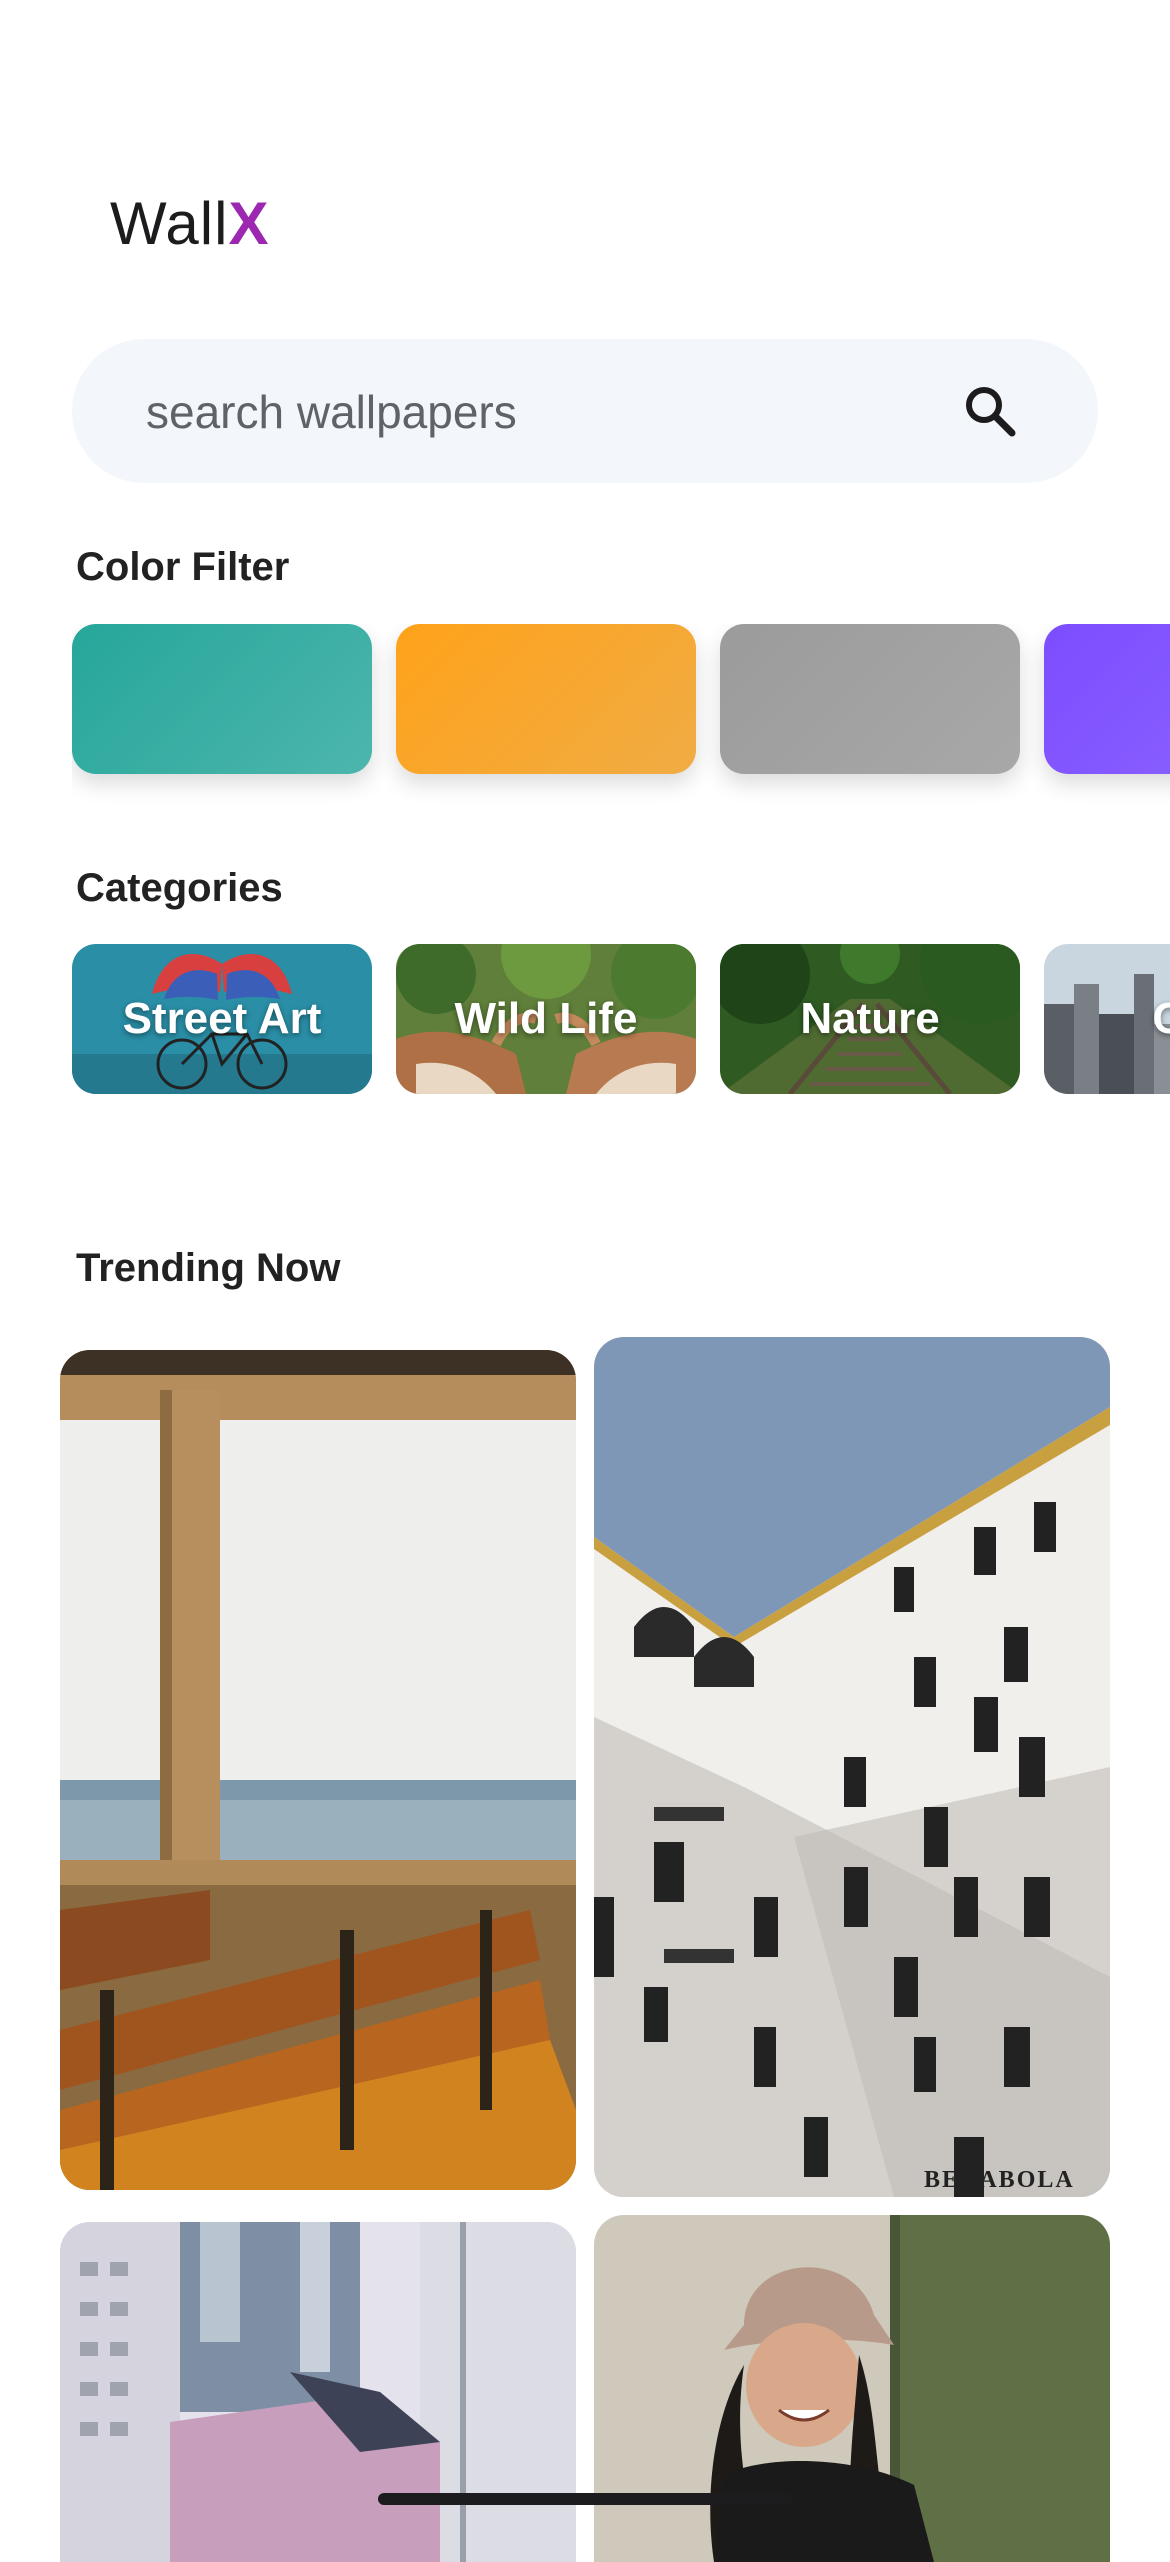  I want to click on category-label-nature: Nature, so click(870, 1018).